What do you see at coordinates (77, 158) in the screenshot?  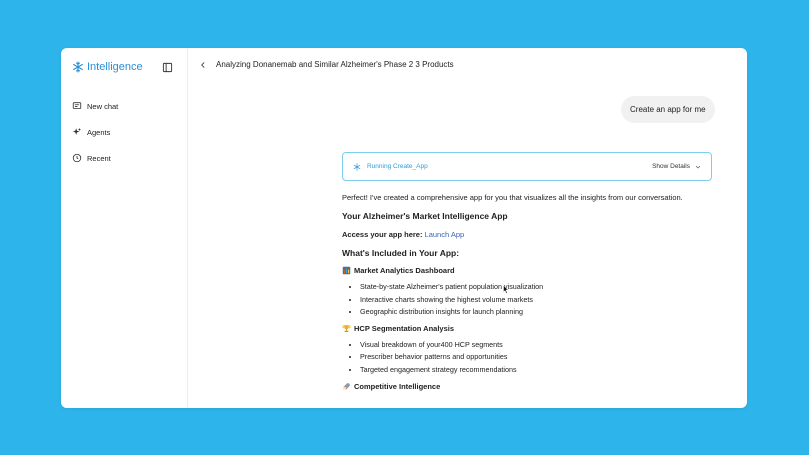 I see `clock-icon` at bounding box center [77, 158].